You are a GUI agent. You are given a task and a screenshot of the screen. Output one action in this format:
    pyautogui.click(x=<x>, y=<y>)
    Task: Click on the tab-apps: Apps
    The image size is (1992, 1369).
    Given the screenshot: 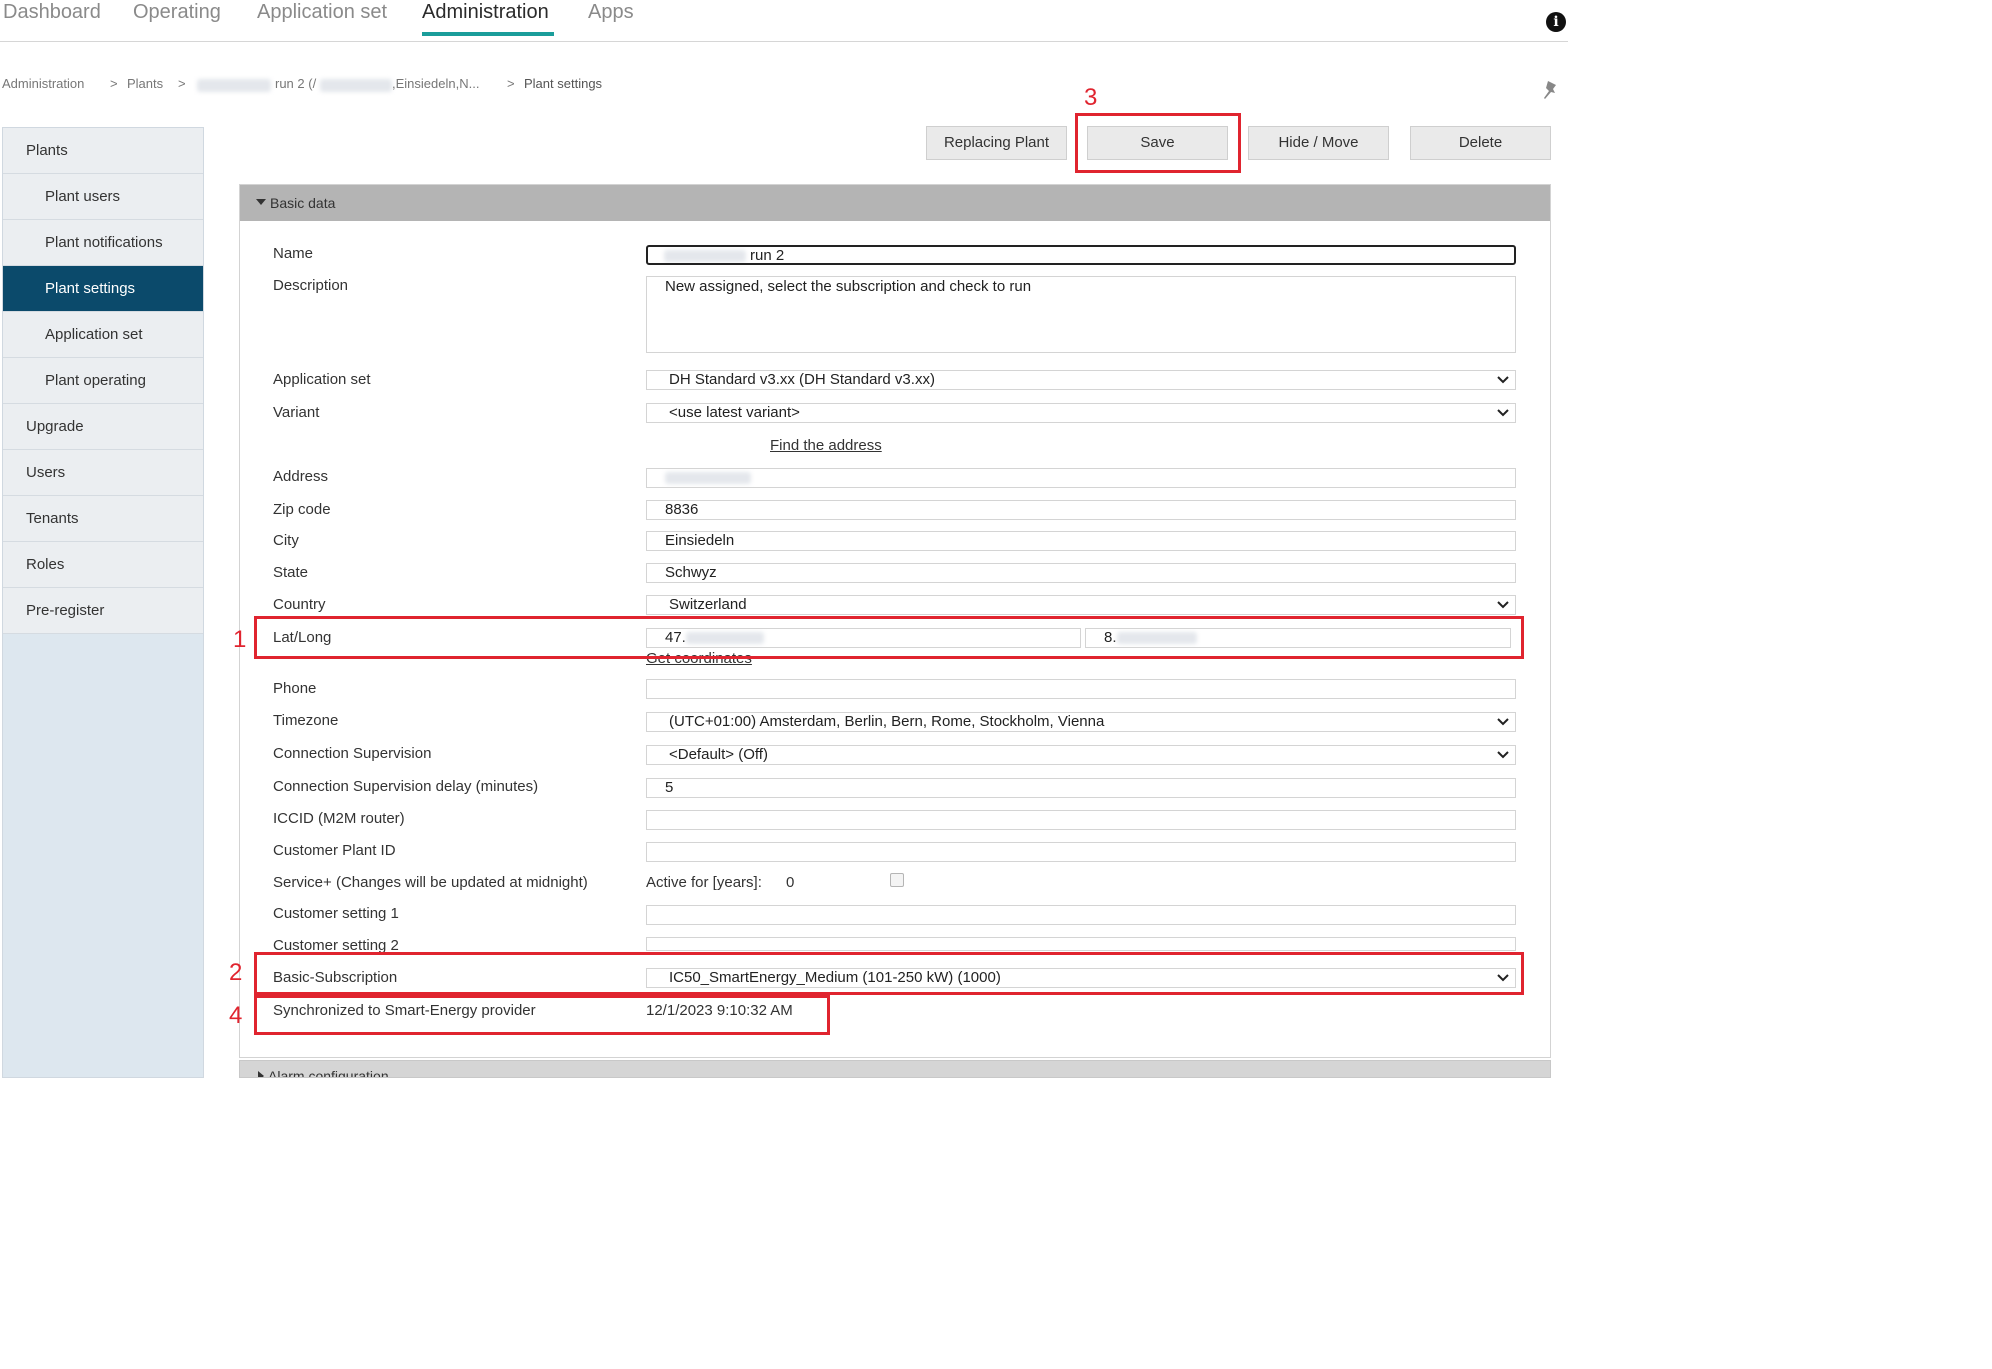 What is the action you would take?
    pyautogui.click(x=611, y=18)
    